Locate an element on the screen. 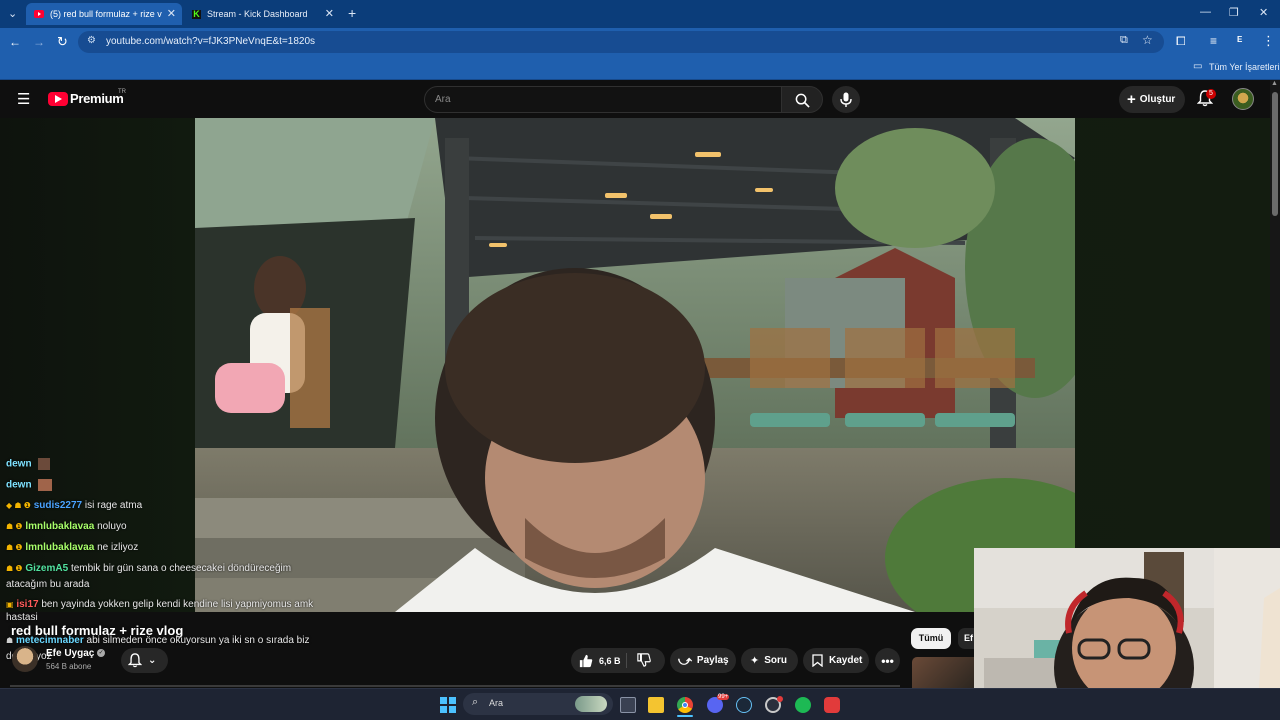 The image size is (1280, 720). tab-search-icon: ⌄ is located at coordinates (12, 13).